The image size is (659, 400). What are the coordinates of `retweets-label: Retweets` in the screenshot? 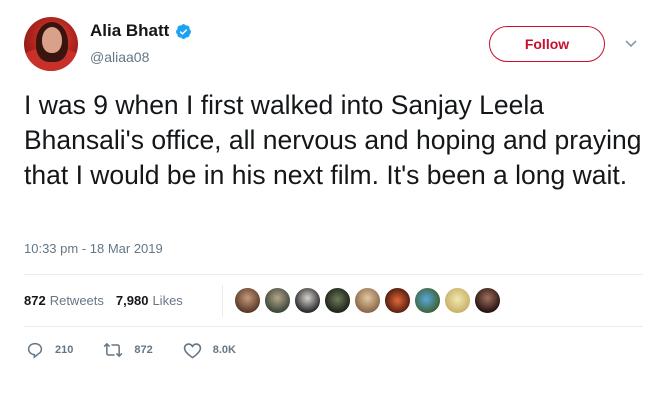 It's located at (76, 300).